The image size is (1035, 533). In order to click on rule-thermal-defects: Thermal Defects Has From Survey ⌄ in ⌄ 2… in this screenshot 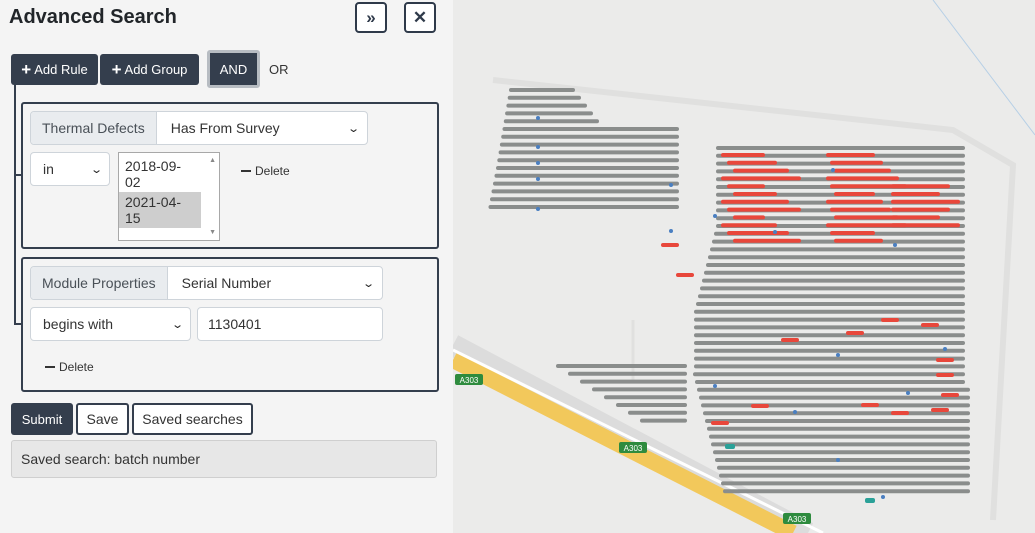, I will do `click(230, 175)`.